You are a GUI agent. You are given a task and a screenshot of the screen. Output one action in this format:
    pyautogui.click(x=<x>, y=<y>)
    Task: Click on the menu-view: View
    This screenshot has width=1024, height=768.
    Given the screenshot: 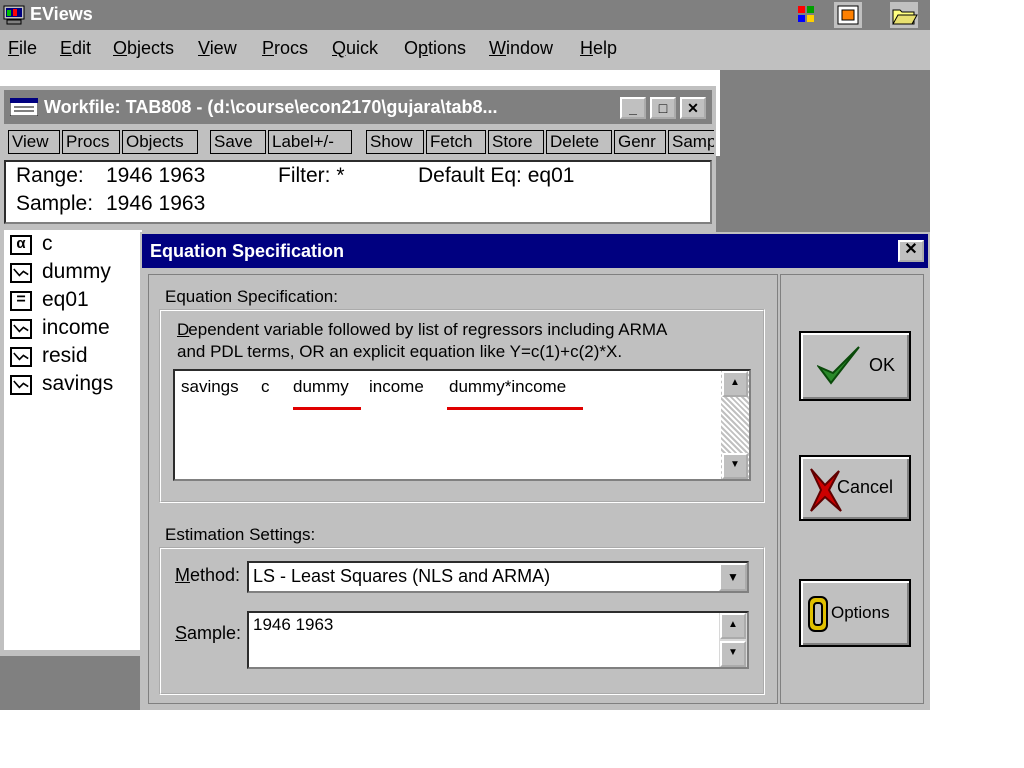 What is the action you would take?
    pyautogui.click(x=217, y=48)
    